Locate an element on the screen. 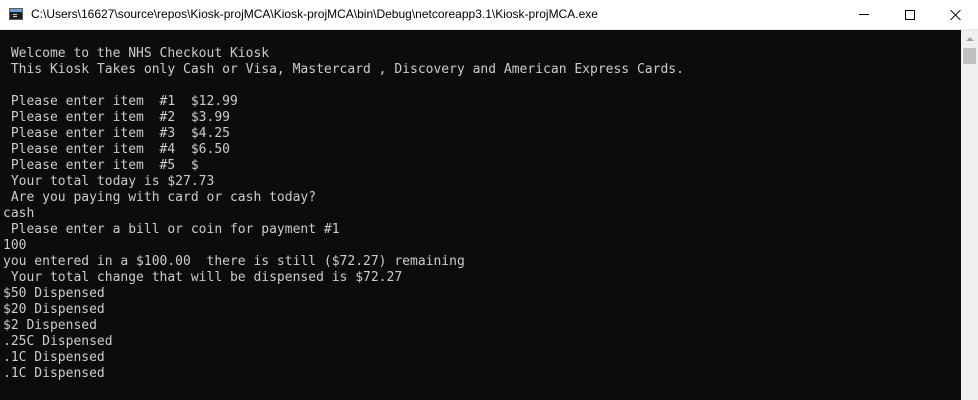 Image resolution: width=978 pixels, height=400 pixels. maximize-button is located at coordinates (910, 14).